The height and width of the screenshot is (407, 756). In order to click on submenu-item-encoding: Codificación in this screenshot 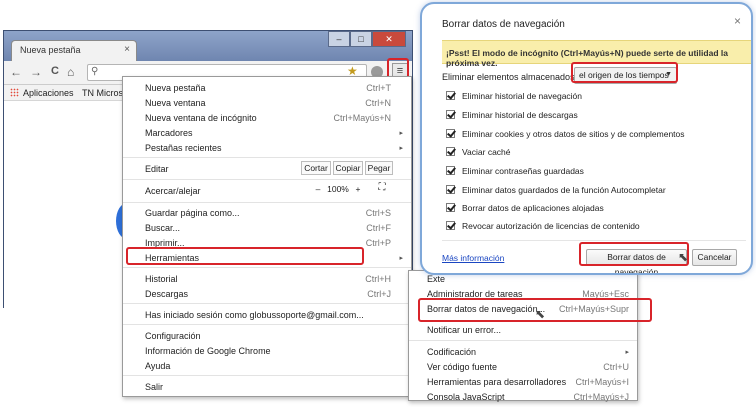, I will do `click(451, 352)`.